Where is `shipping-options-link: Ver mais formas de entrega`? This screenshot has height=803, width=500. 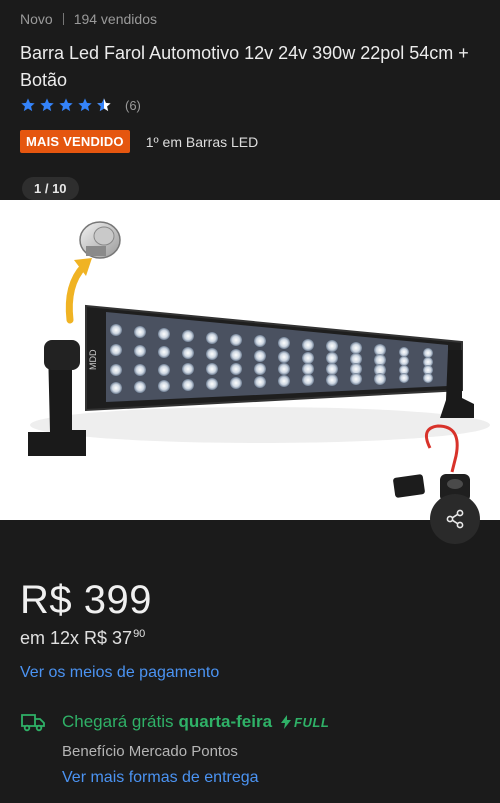 shipping-options-link: Ver mais formas de entrega is located at coordinates (160, 778).